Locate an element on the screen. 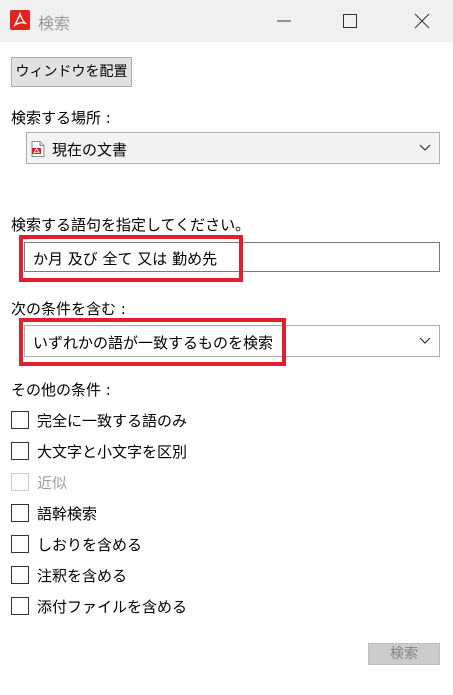 The image size is (453, 695). maximize-button is located at coordinates (350, 21).